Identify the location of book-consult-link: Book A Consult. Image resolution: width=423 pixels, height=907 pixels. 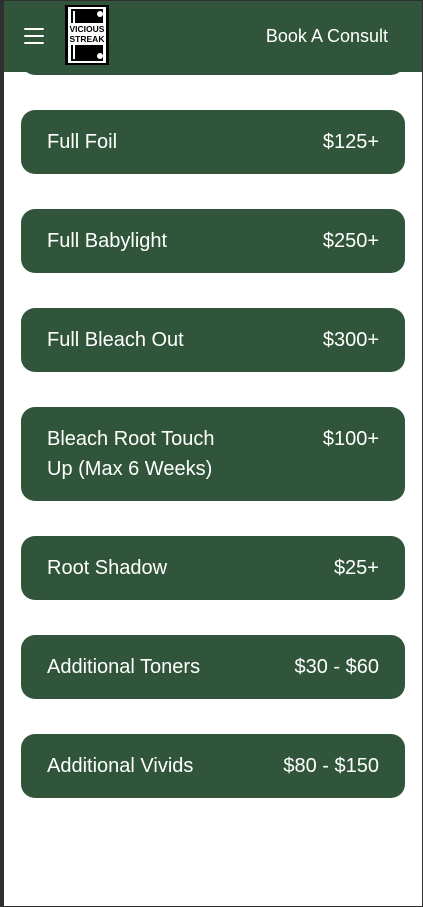
(327, 36).